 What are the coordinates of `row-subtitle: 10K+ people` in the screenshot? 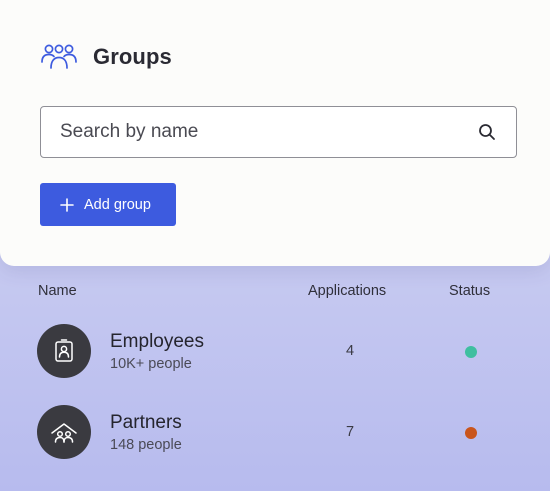 It's located at (151, 364).